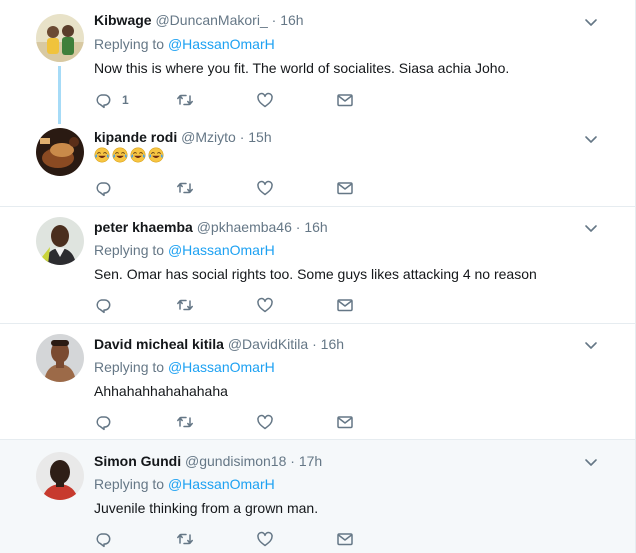  Describe the element at coordinates (137, 461) in the screenshot. I see `display-name: Simon Gundi` at that location.